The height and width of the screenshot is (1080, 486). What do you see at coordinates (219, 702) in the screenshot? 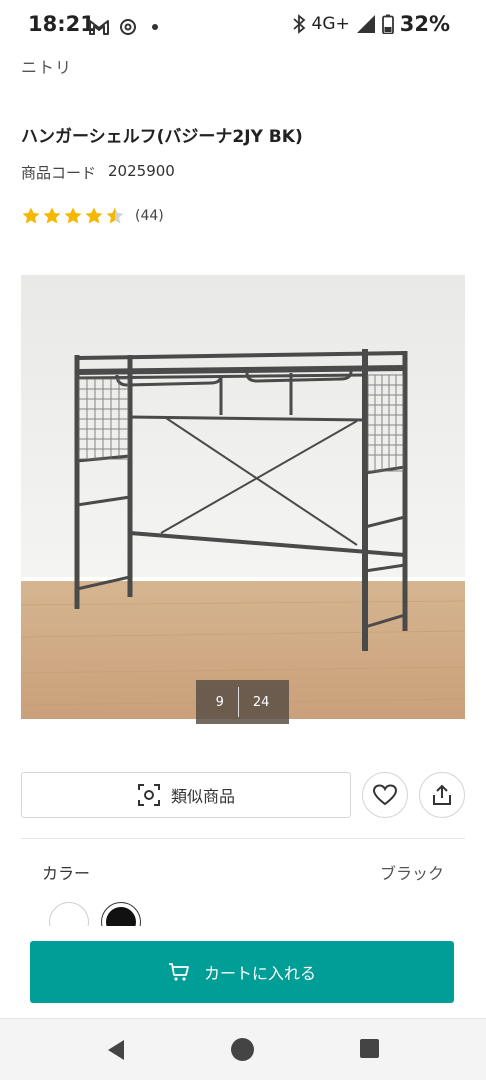
I see `image-counter-current: 9` at bounding box center [219, 702].